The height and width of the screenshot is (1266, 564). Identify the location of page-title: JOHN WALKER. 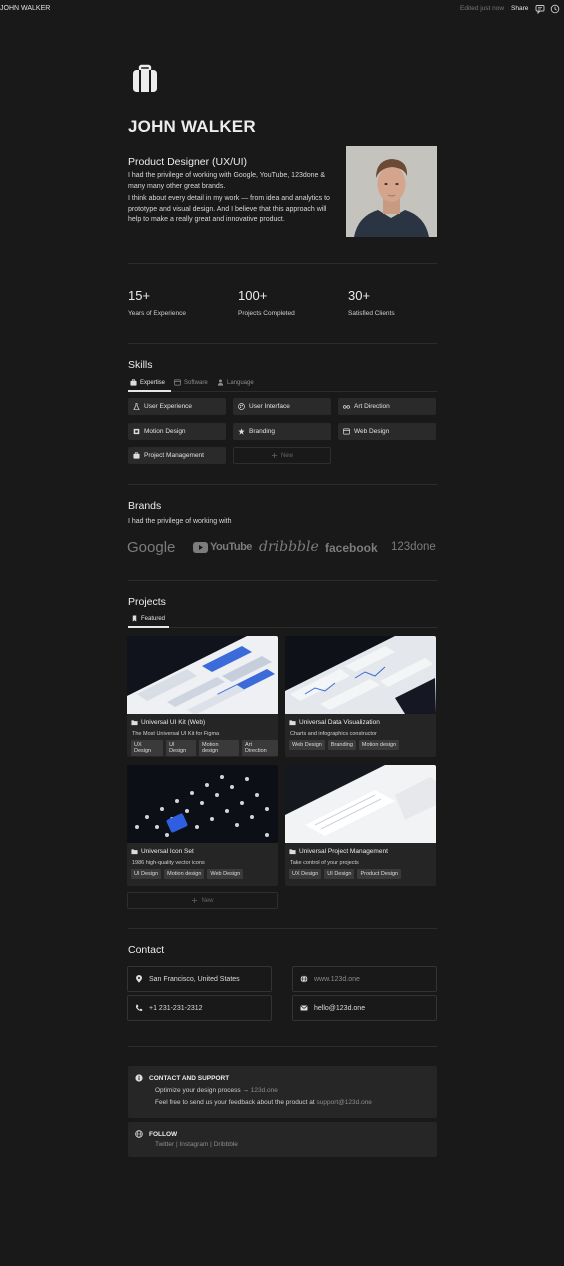
(192, 126).